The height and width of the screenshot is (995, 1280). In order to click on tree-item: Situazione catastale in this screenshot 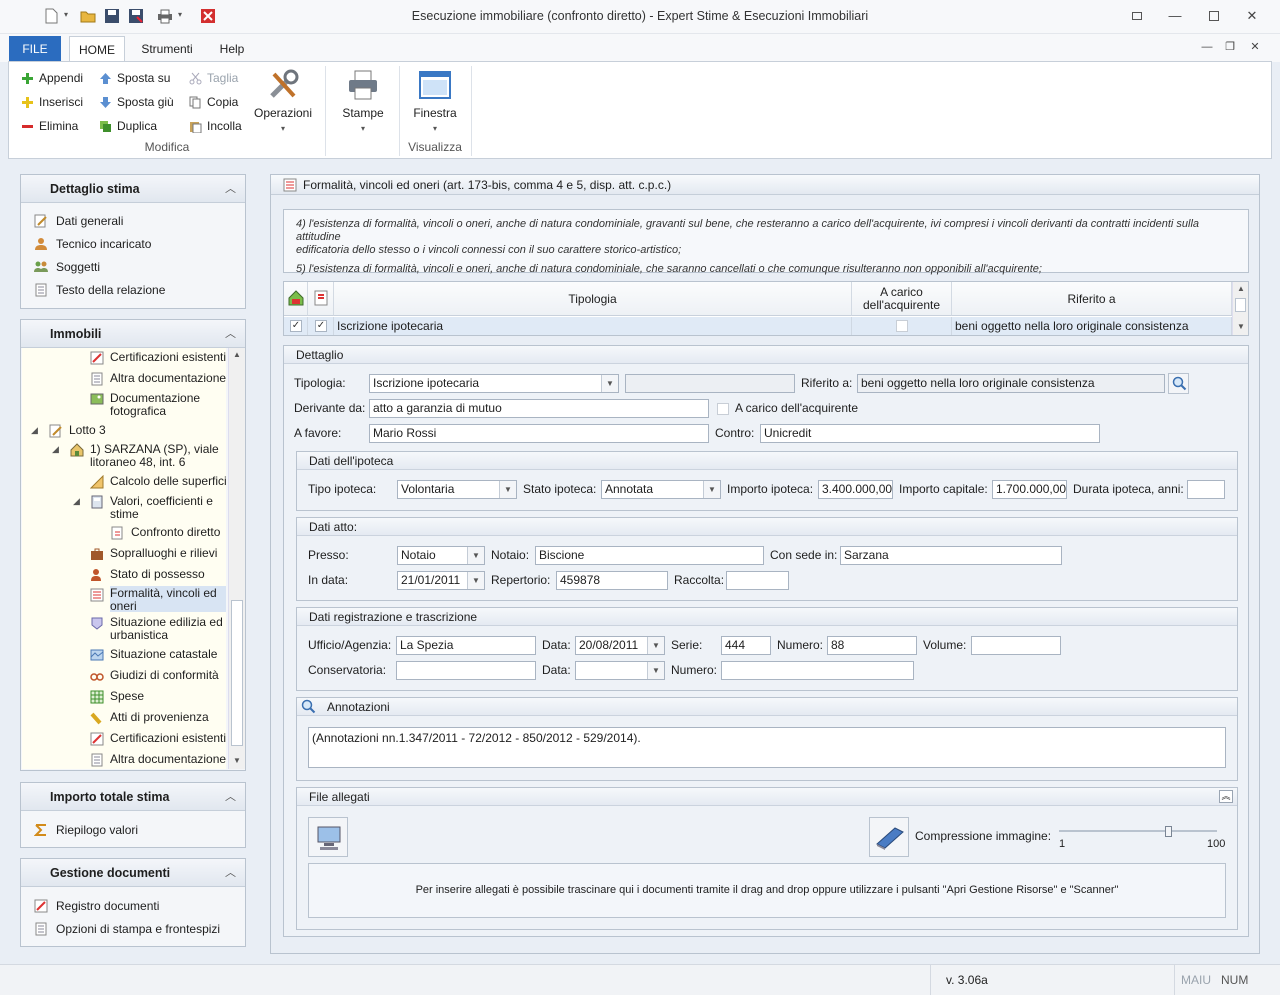, I will do `click(153, 654)`.